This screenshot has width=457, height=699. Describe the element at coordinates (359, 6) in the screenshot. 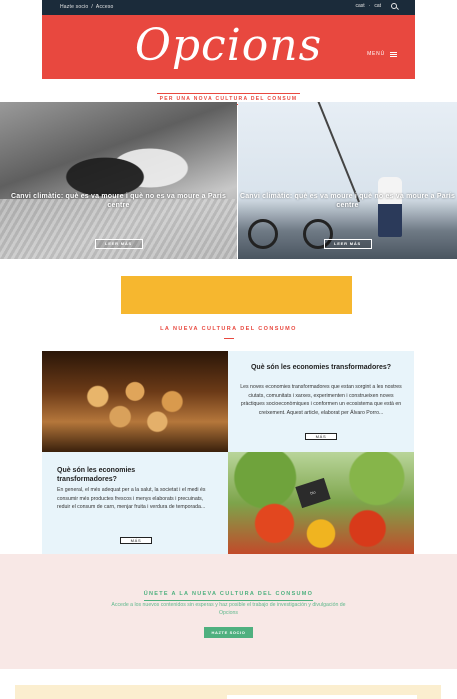

I see `lang-cast-link: cast` at that location.